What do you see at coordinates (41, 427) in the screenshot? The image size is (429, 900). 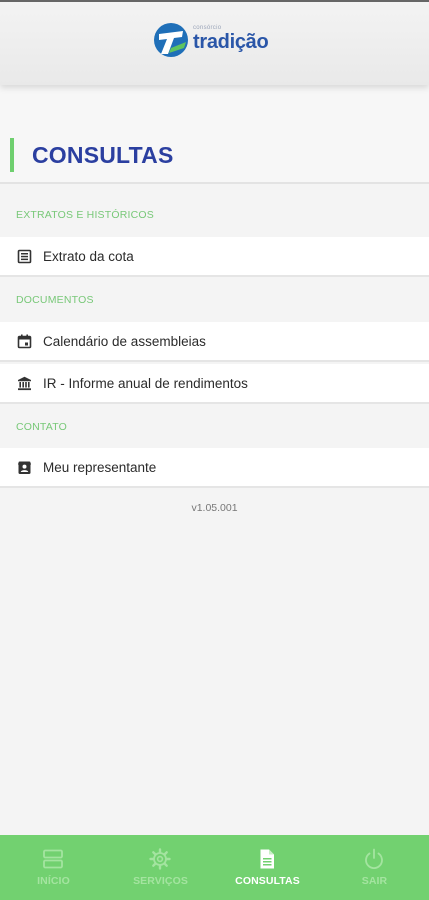 I see `section-label-contato: CONTATO` at bounding box center [41, 427].